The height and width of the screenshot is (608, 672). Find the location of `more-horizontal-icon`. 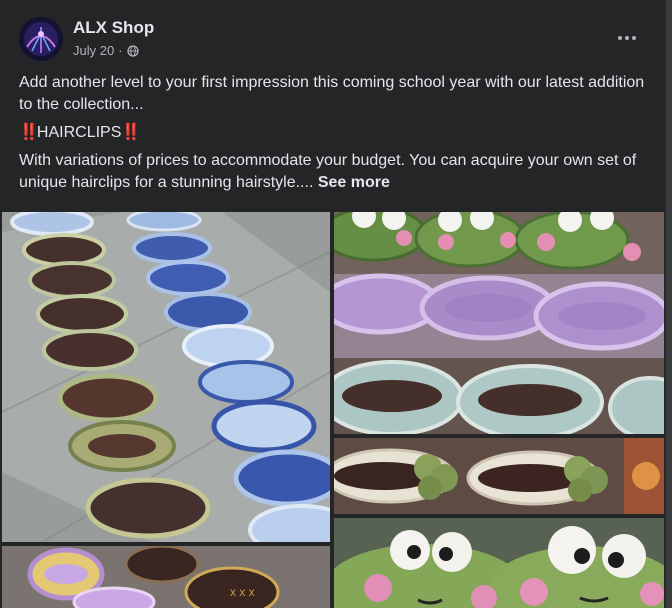

more-horizontal-icon is located at coordinates (627, 38).